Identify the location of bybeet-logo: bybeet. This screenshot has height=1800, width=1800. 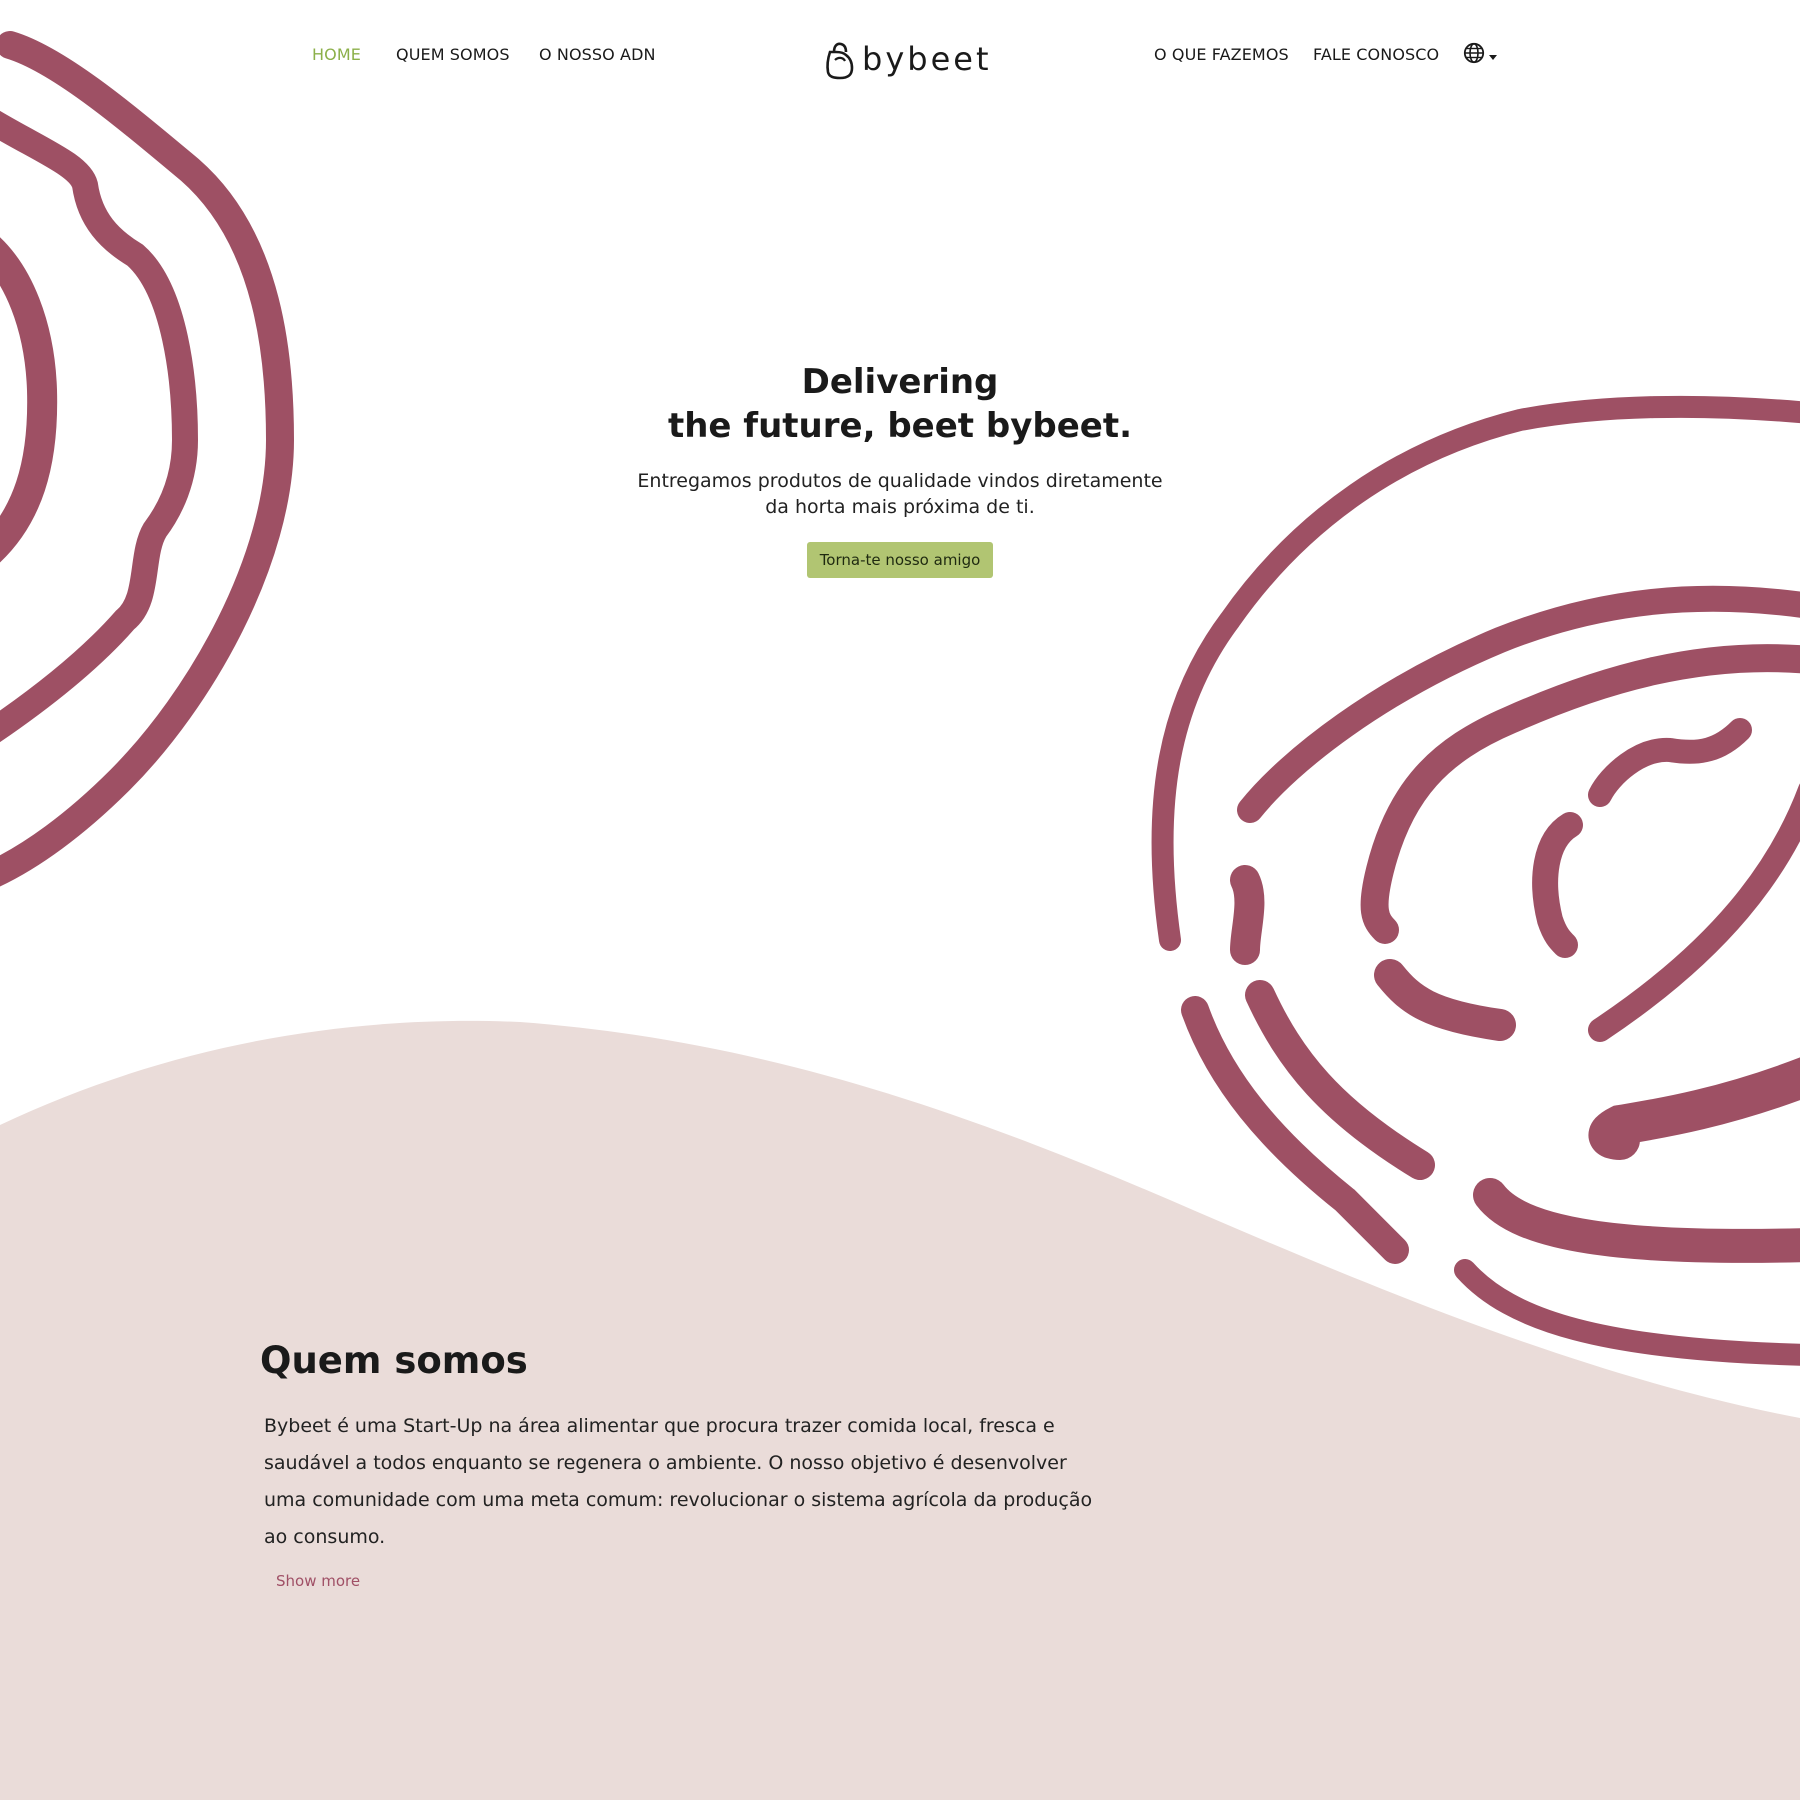
(906, 59).